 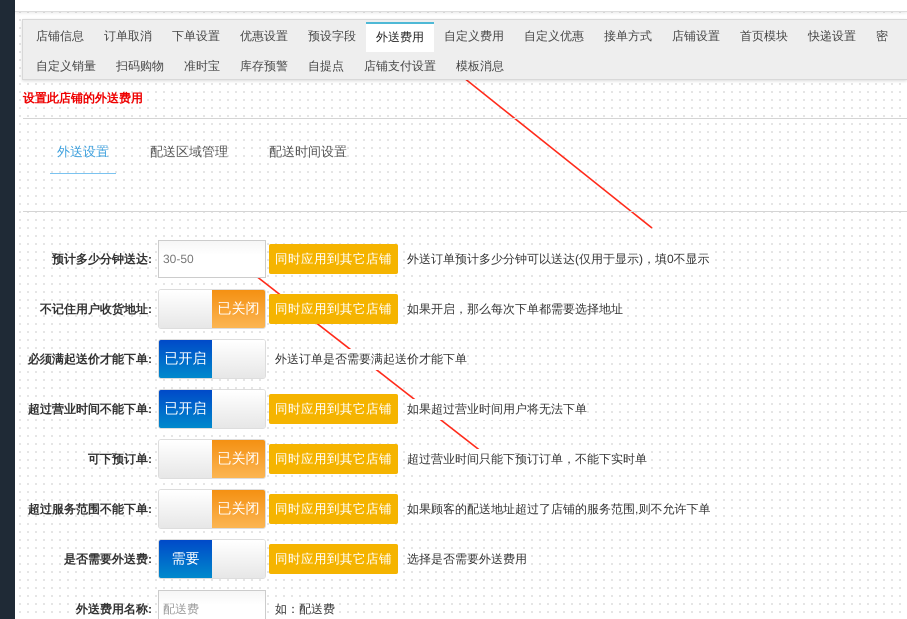 What do you see at coordinates (189, 156) in the screenshot?
I see `sub-tab: 配送区域管理` at bounding box center [189, 156].